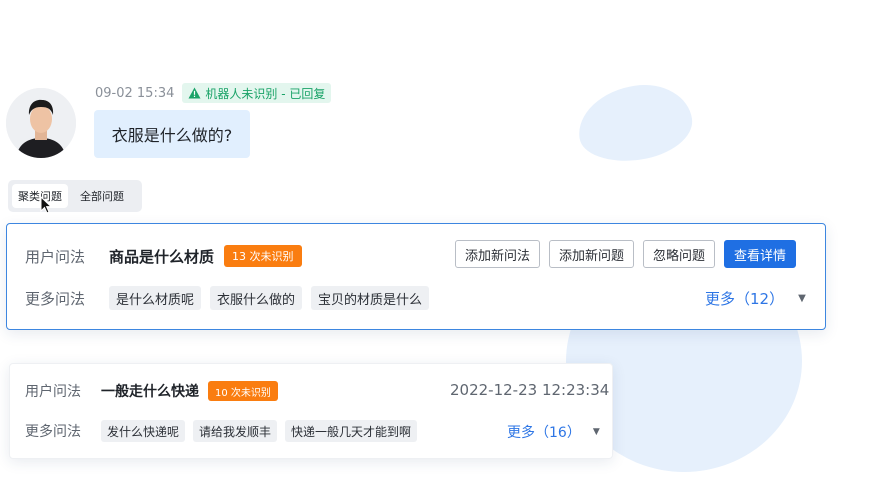 The width and height of the screenshot is (880, 484). What do you see at coordinates (194, 93) in the screenshot?
I see `warning-triangle-icon` at bounding box center [194, 93].